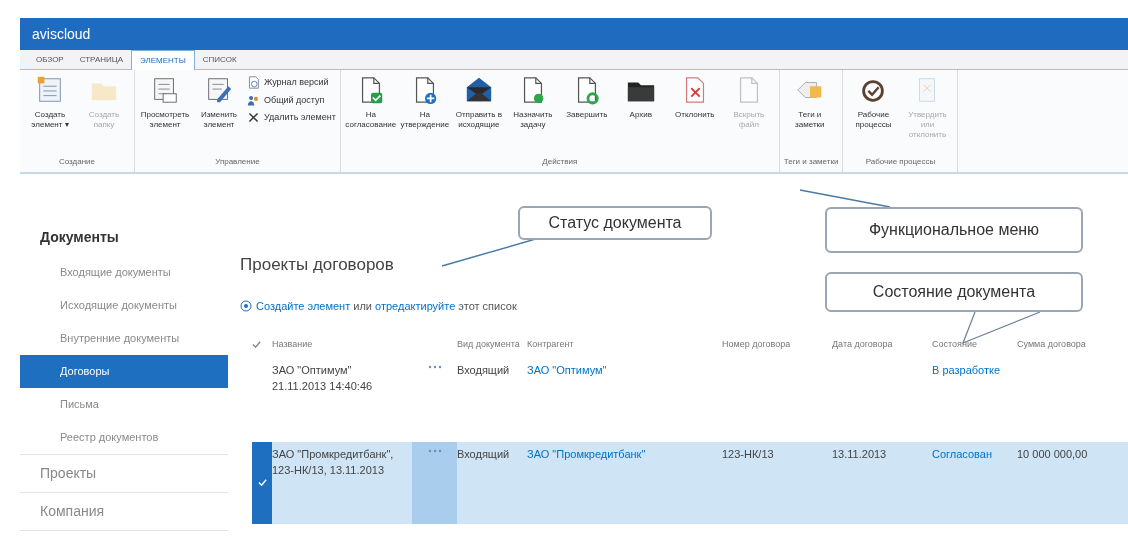  What do you see at coordinates (124, 511) in the screenshot?
I see `sidebar-heading: Компания` at bounding box center [124, 511].